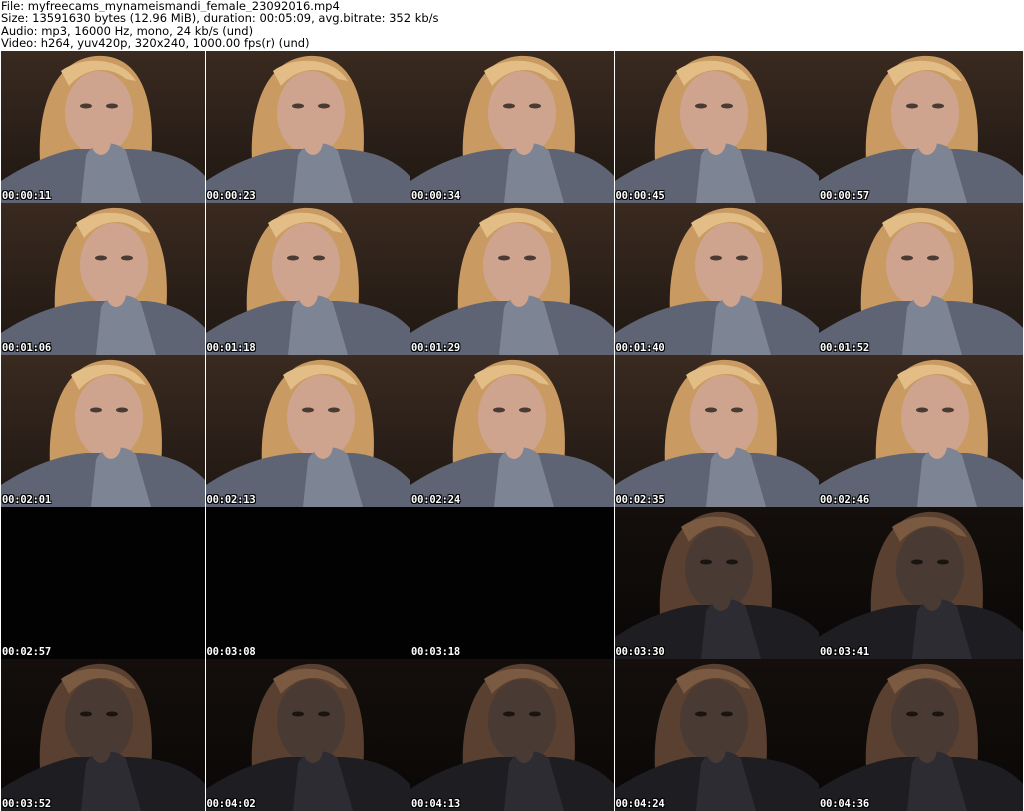  What do you see at coordinates (307, 583) in the screenshot?
I see `video-thumbnail: 00:03:08` at bounding box center [307, 583].